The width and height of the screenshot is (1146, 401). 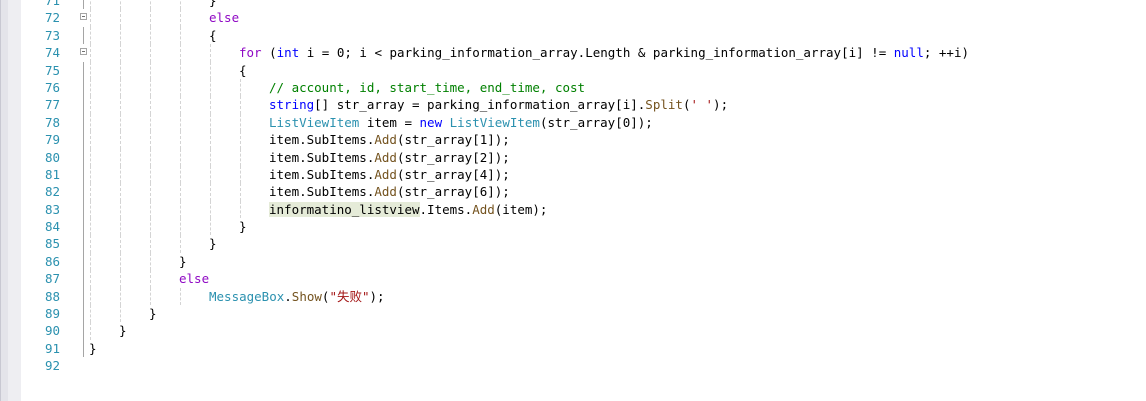 I want to click on line-number: 75, so click(x=52, y=70).